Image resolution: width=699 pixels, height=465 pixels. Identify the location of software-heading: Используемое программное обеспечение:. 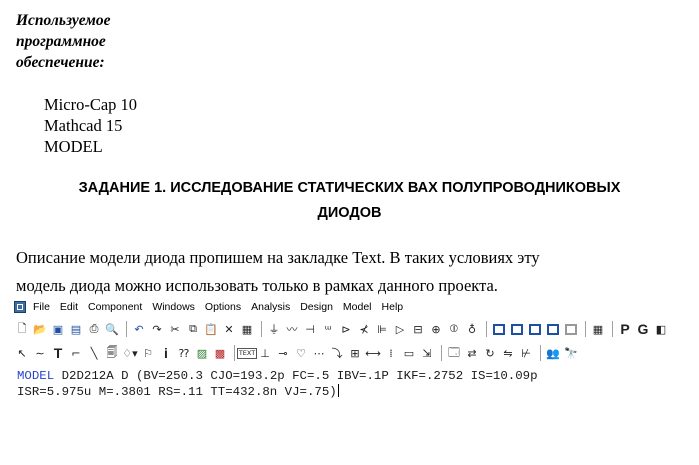
(96, 41).